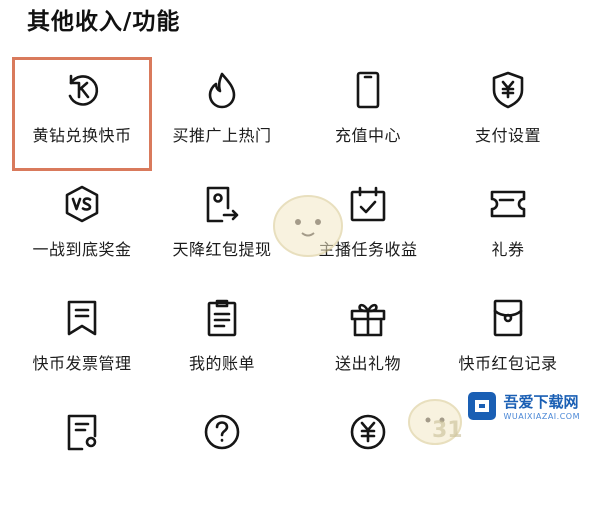 This screenshot has width=596, height=510. Describe the element at coordinates (482, 406) in the screenshot. I see `watermark-logo-icon` at that location.